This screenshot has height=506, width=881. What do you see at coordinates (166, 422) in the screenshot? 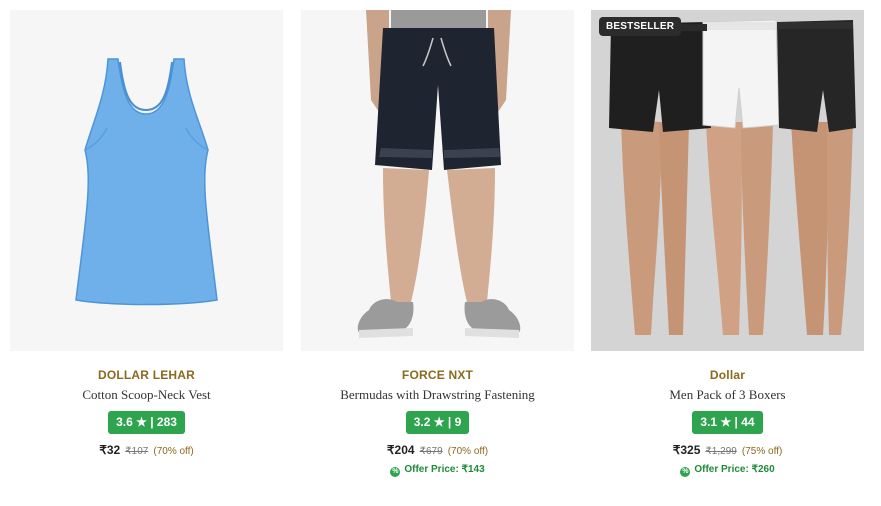
I see `review-count: 283` at bounding box center [166, 422].